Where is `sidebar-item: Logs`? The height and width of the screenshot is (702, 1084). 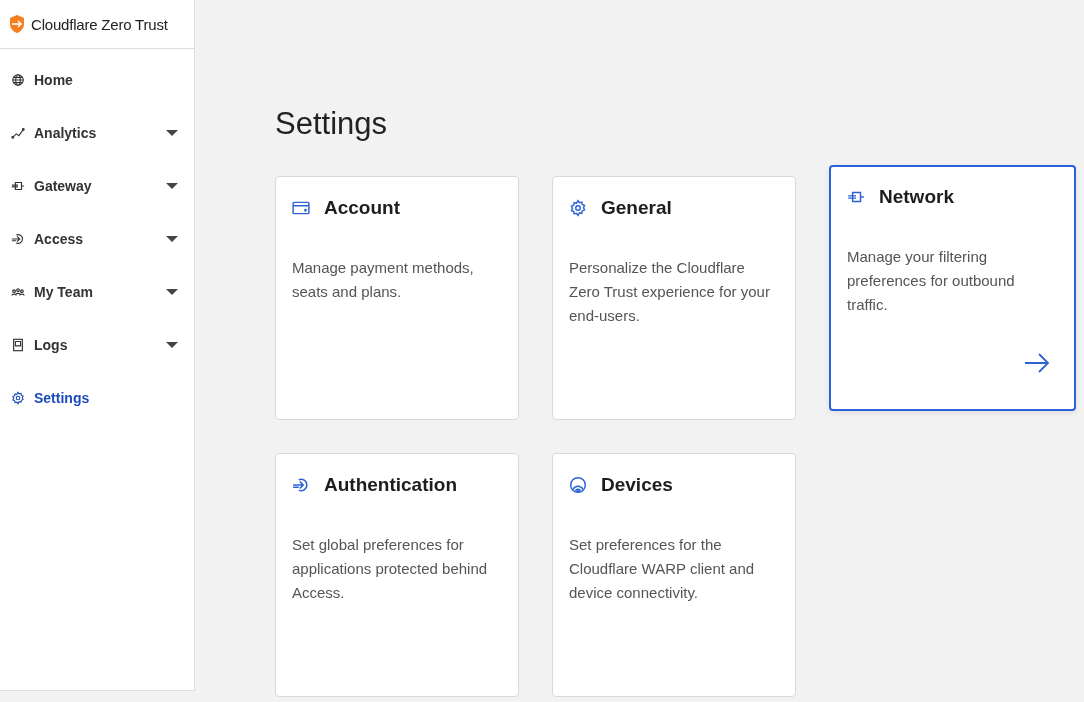
sidebar-item: Logs is located at coordinates (97, 344).